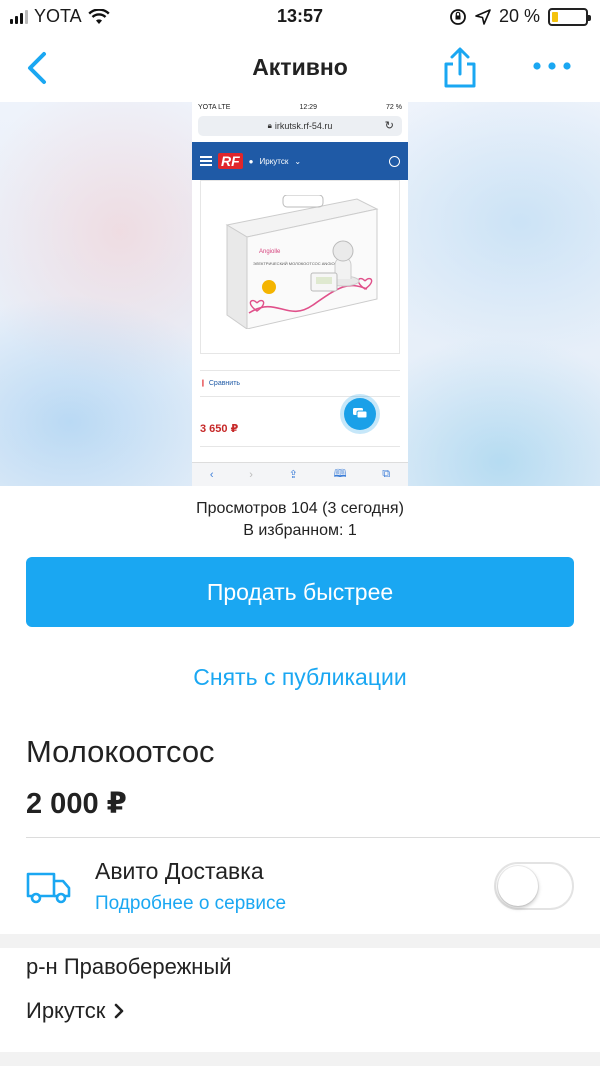  What do you see at coordinates (274, 161) in the screenshot?
I see `photo-site-city: Иркутск` at bounding box center [274, 161].